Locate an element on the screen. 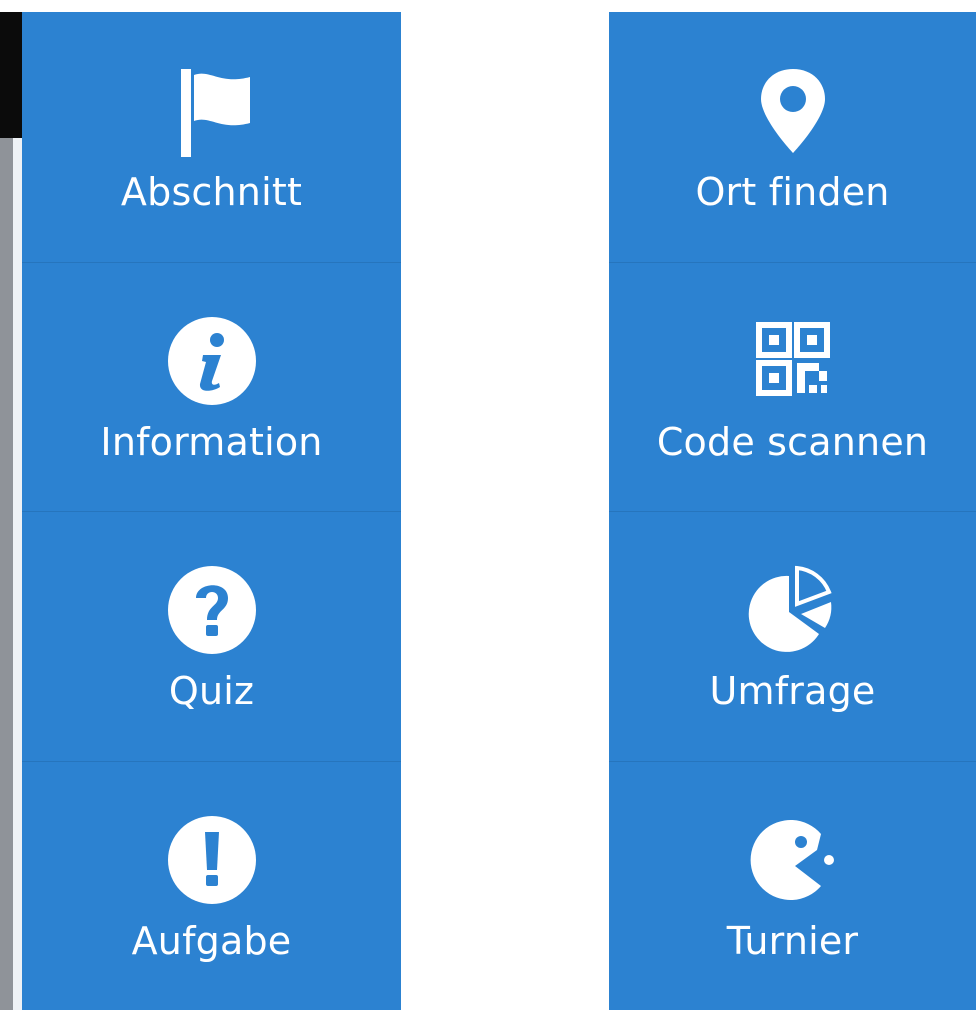  info-circle-icon is located at coordinates (212, 361).